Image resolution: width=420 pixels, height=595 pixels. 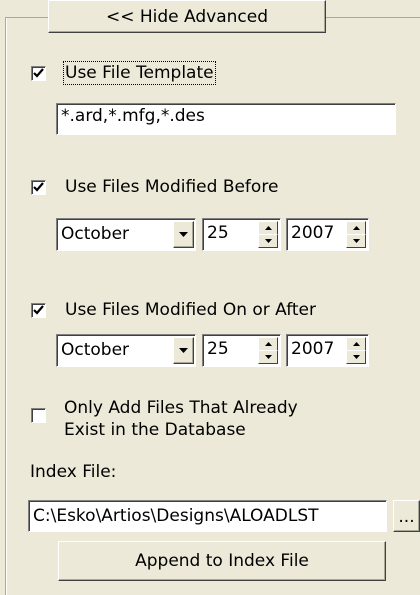 I want to click on hide-advanced-label: << Hide Advanced, so click(x=187, y=16).